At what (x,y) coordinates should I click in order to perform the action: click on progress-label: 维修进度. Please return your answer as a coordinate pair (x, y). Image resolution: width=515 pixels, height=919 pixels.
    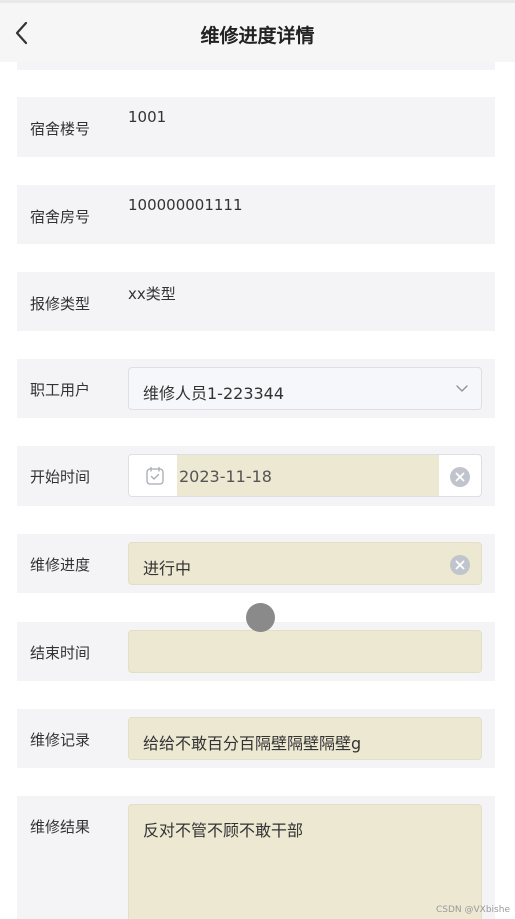
    Looking at the image, I should click on (60, 565).